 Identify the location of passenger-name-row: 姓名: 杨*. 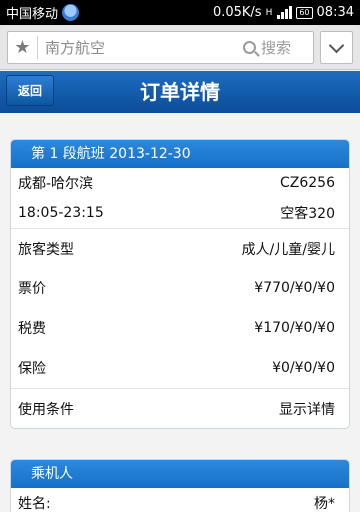
(180, 500).